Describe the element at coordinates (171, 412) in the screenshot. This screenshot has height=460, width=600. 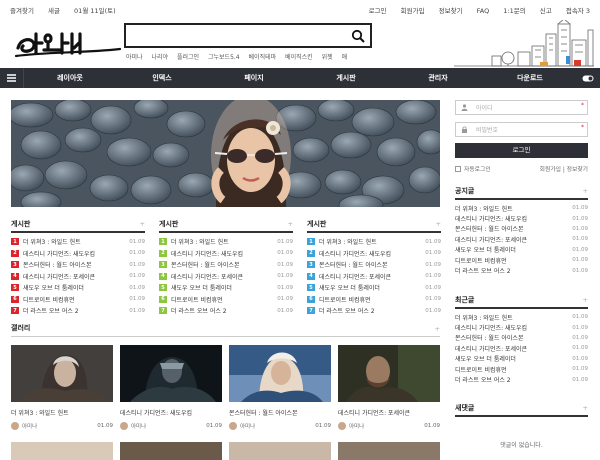
I see `gallery-caption: 데스티니 가디언즈: 새도우킵` at that location.